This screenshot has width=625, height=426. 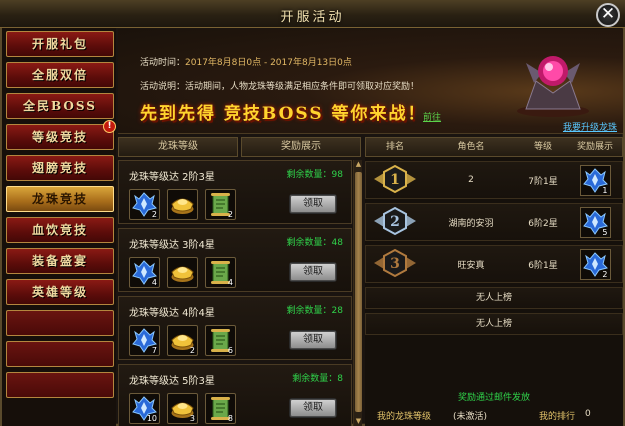 What do you see at coordinates (239, 147) in the screenshot?
I see `reward-list-header: 龙珠等级 奖励展示` at bounding box center [239, 147].